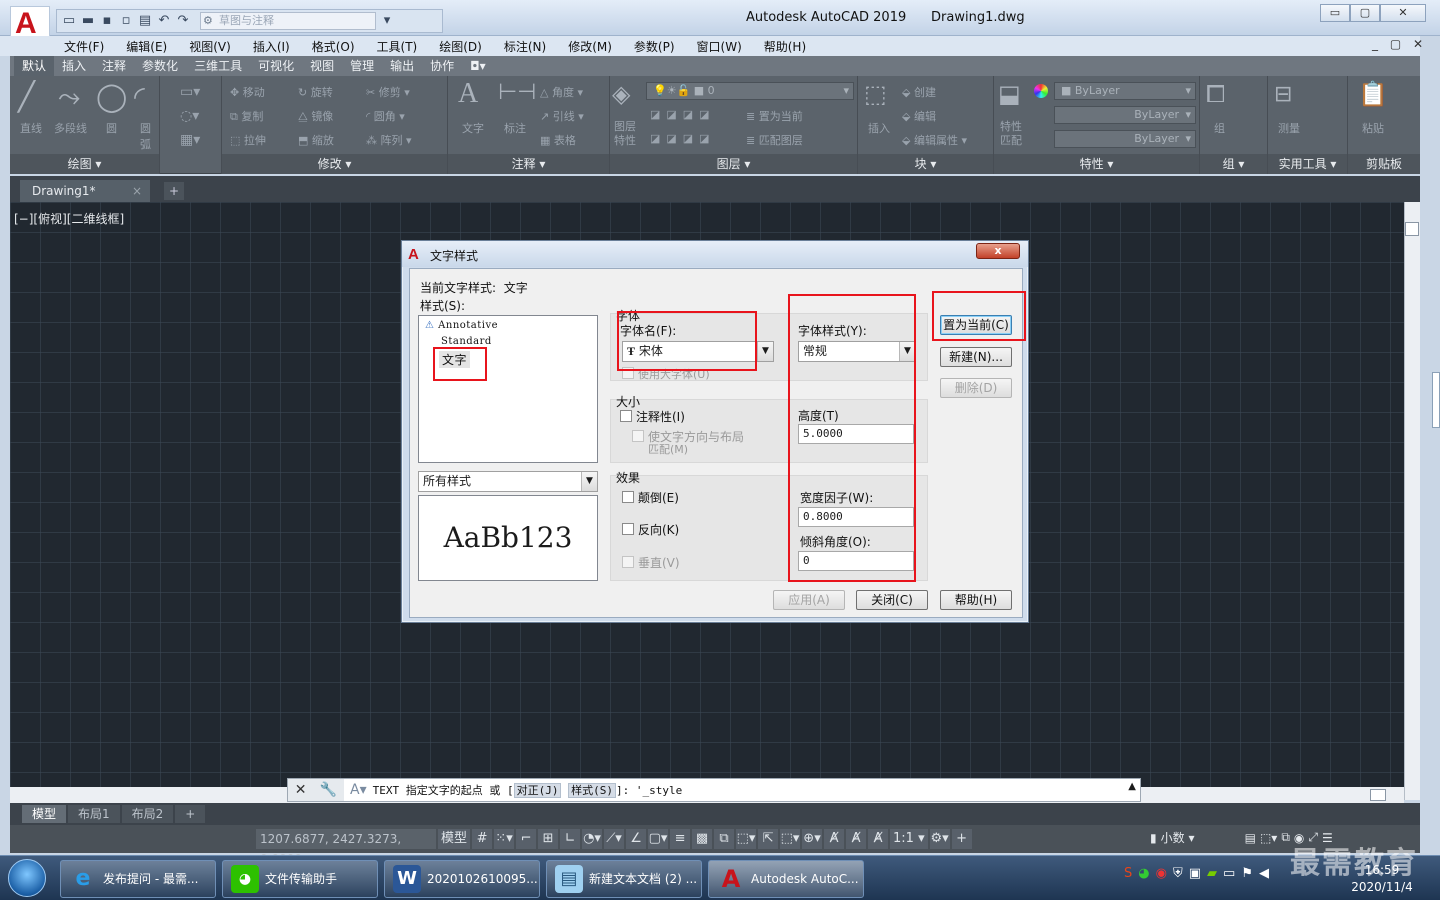 The image size is (1440, 900). Describe the element at coordinates (537, 790) in the screenshot. I see `option-justify: 对正(J)` at that location.